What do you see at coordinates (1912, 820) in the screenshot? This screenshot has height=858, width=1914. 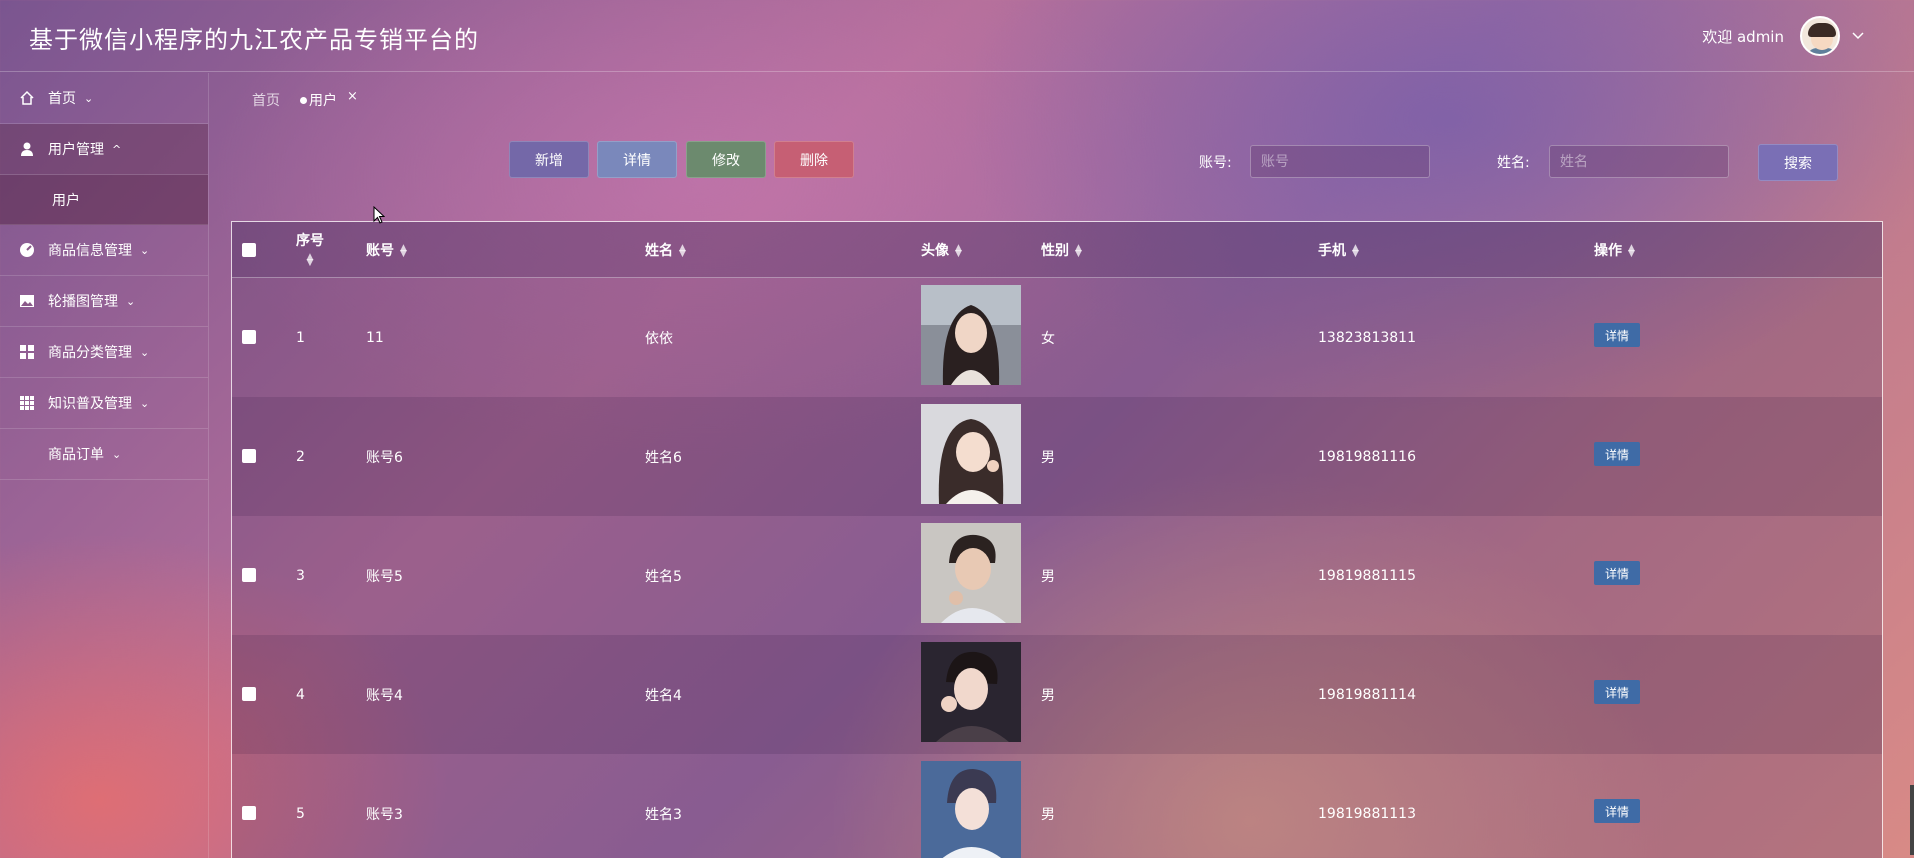 I see `page-scrollbar` at bounding box center [1912, 820].